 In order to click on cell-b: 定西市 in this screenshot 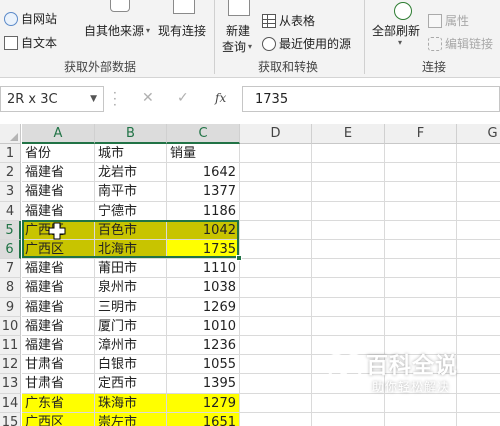, I will do `click(131, 384)`.